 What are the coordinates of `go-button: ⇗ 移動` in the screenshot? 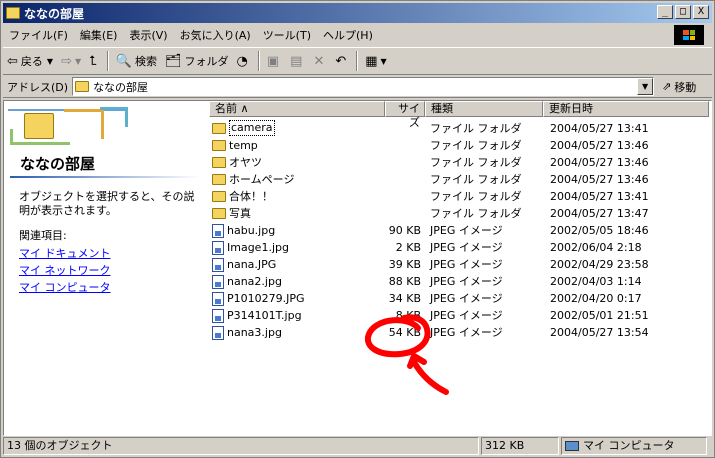 It's located at (679, 87).